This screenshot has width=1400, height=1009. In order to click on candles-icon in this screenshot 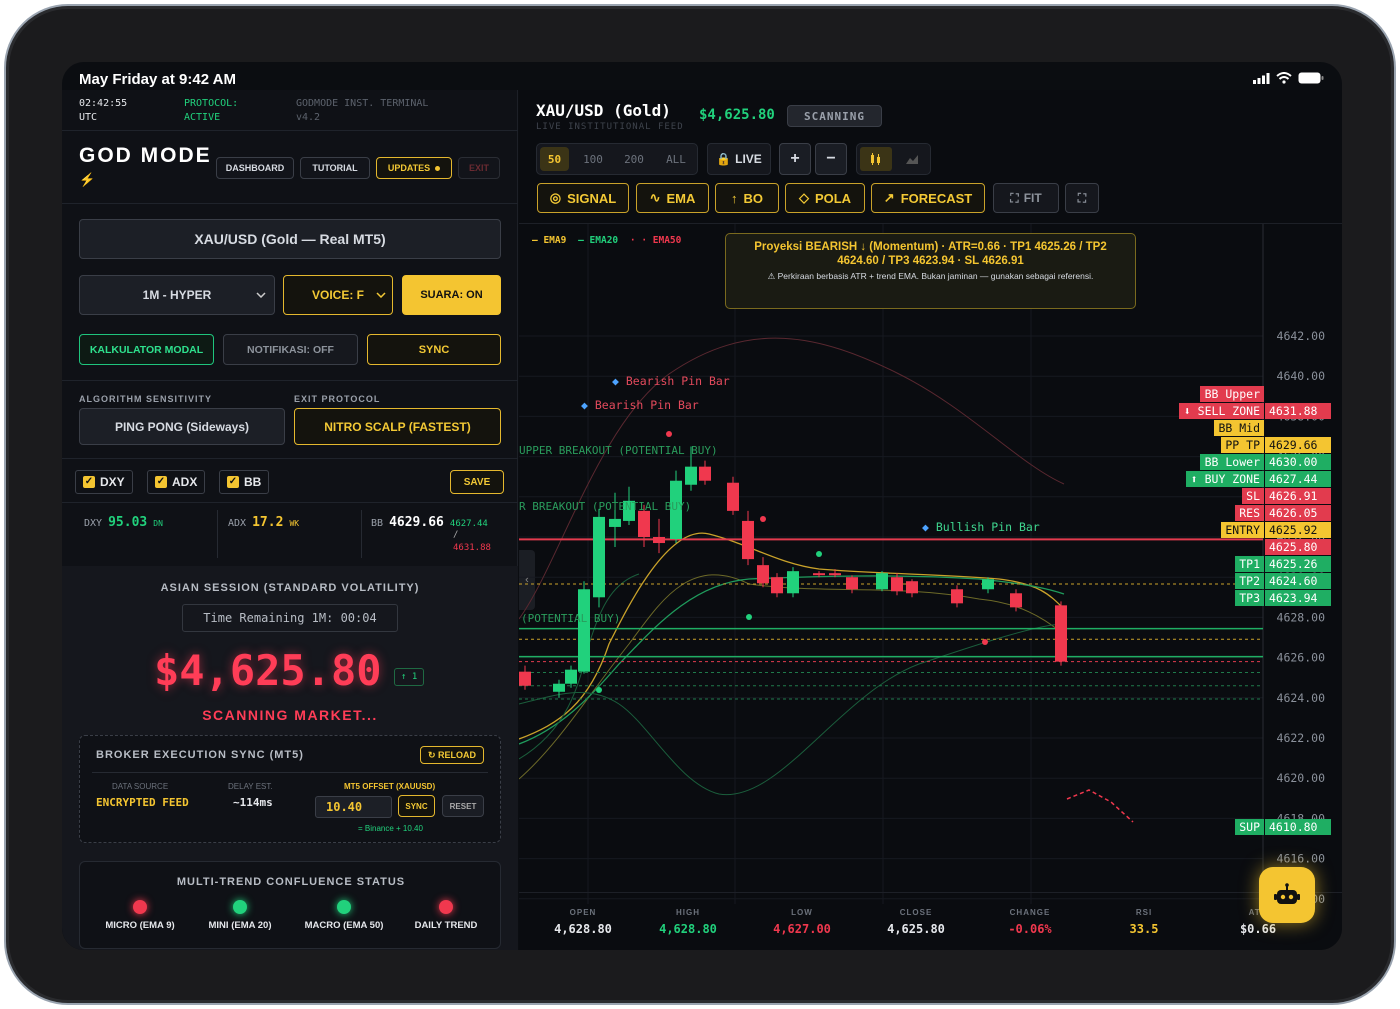, I will do `click(876, 159)`.